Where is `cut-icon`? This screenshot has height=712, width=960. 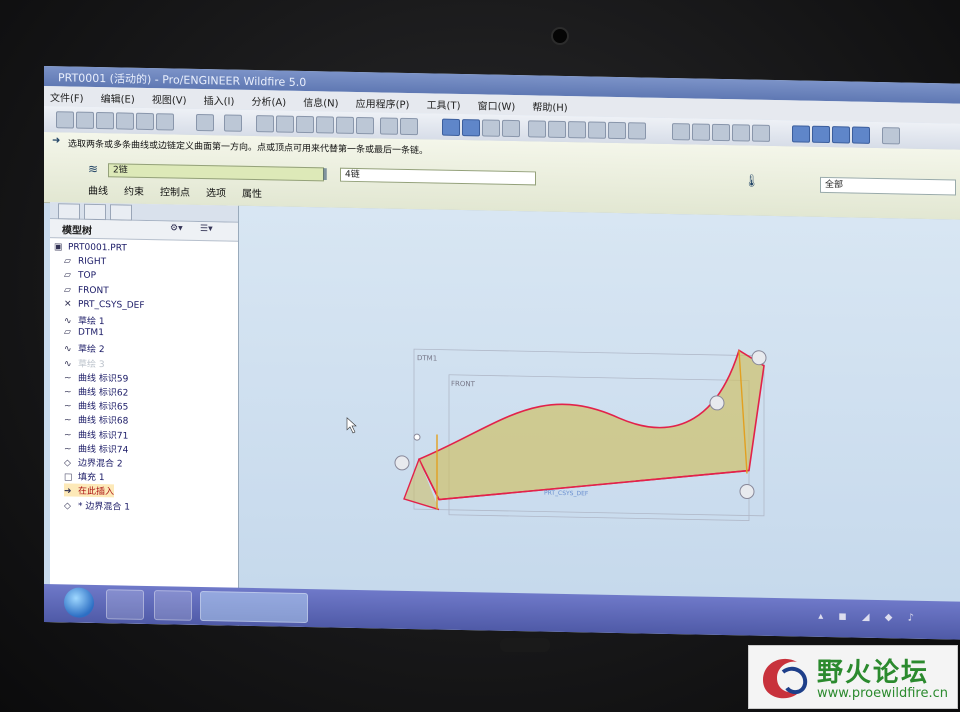 cut-icon is located at coordinates (265, 124).